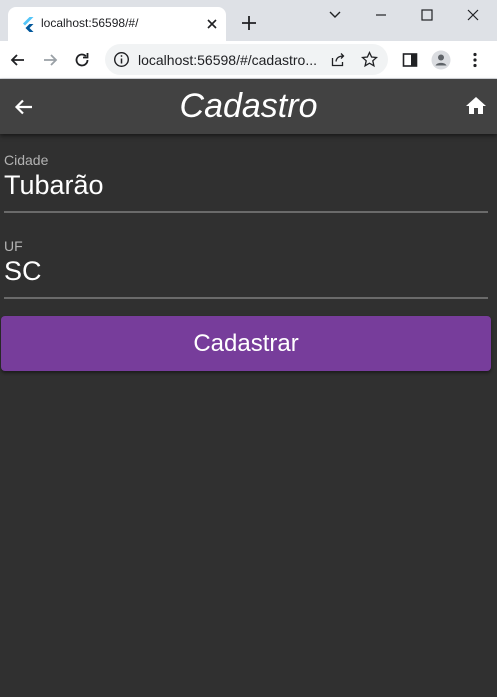 The width and height of the screenshot is (497, 697). I want to click on app-bar: Cadastro, so click(248, 106).